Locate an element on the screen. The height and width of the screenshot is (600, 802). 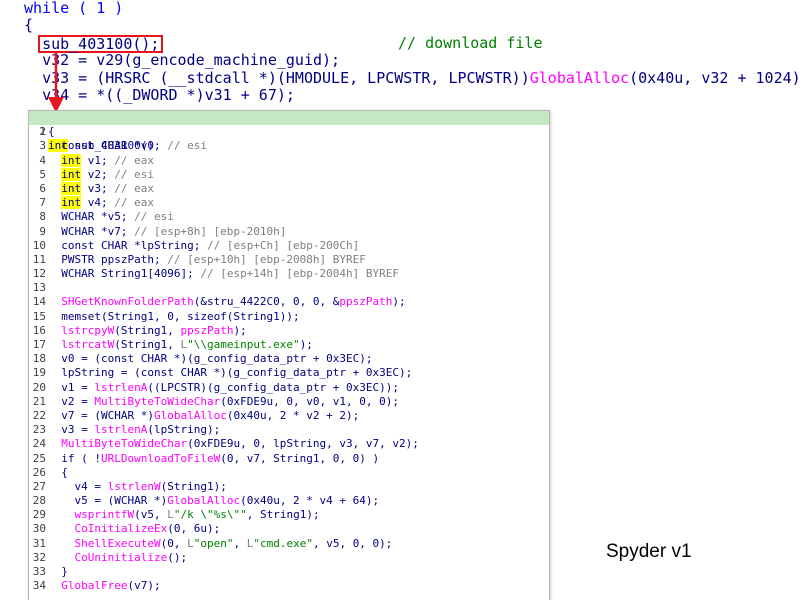
api-call: SHGetKnownFolderPath is located at coordinates (127, 301).